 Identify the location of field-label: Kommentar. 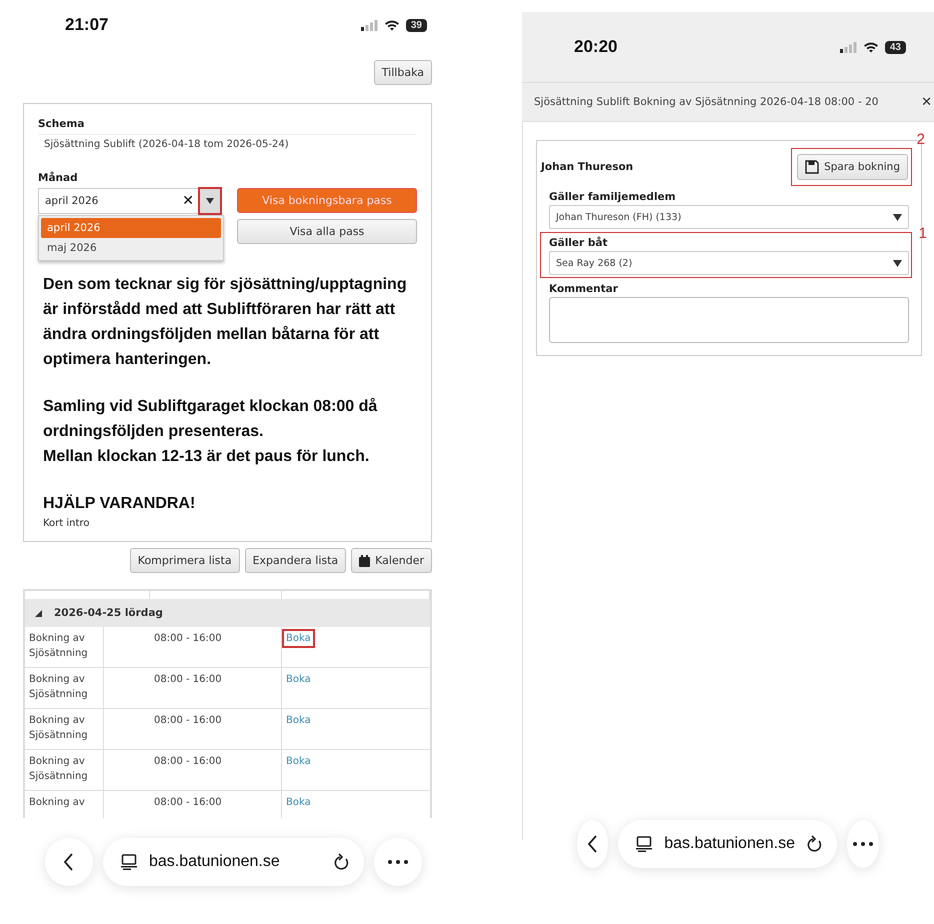
(584, 289).